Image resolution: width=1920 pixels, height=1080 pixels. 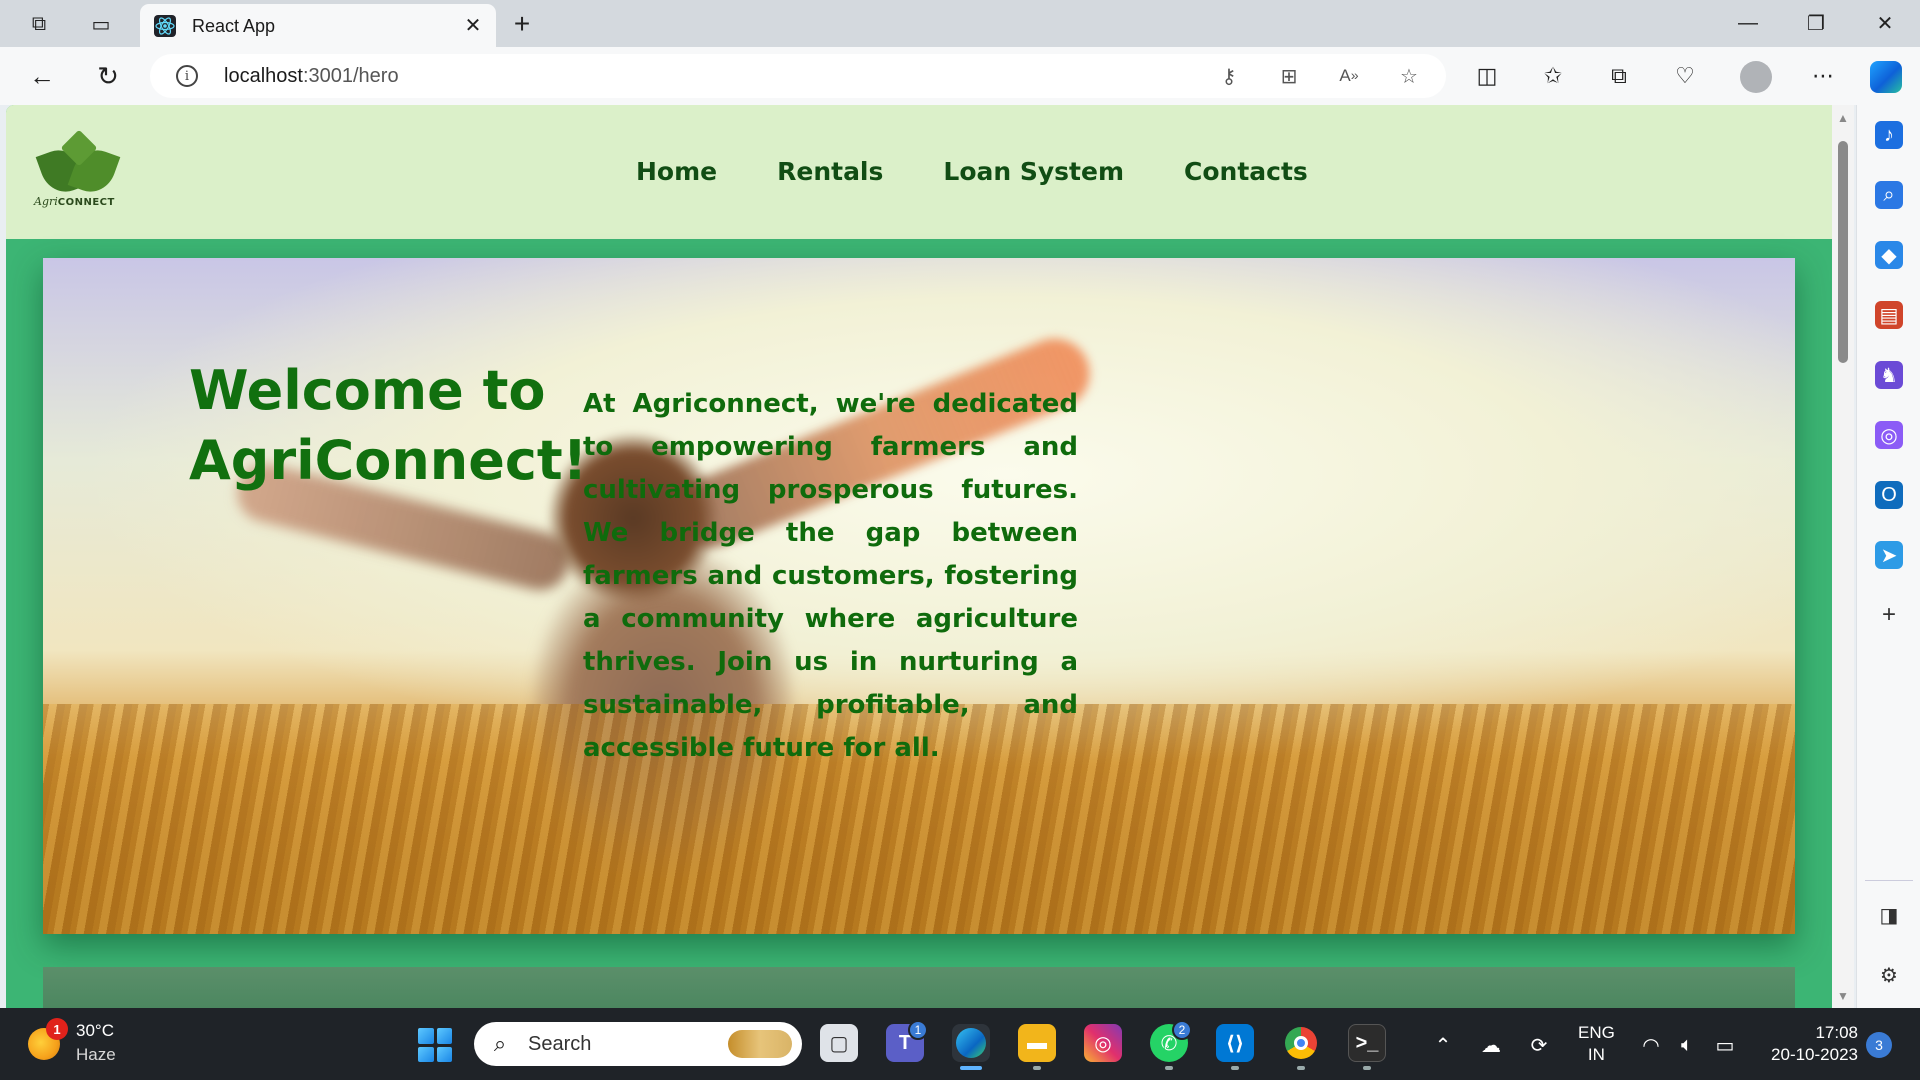 I want to click on favorite-star-icon: ☆, so click(x=1409, y=76).